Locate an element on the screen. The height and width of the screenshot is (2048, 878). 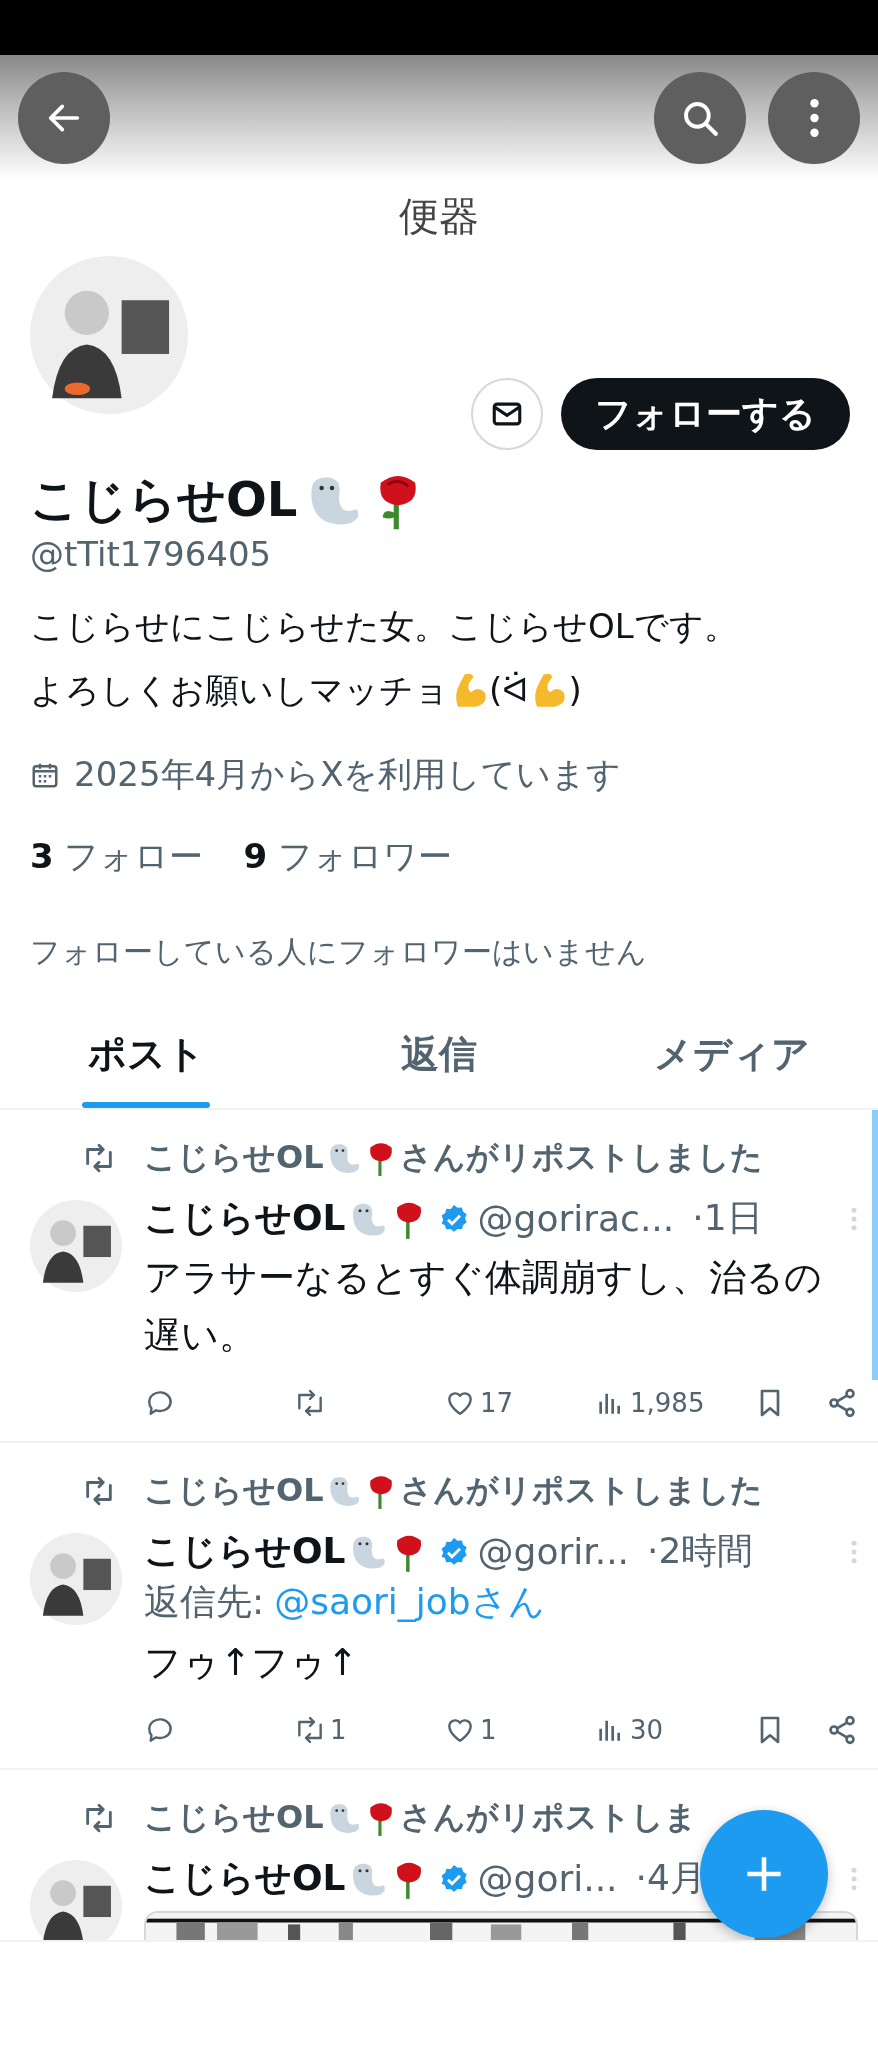
tab: 返信 is located at coordinates (439, 1059).